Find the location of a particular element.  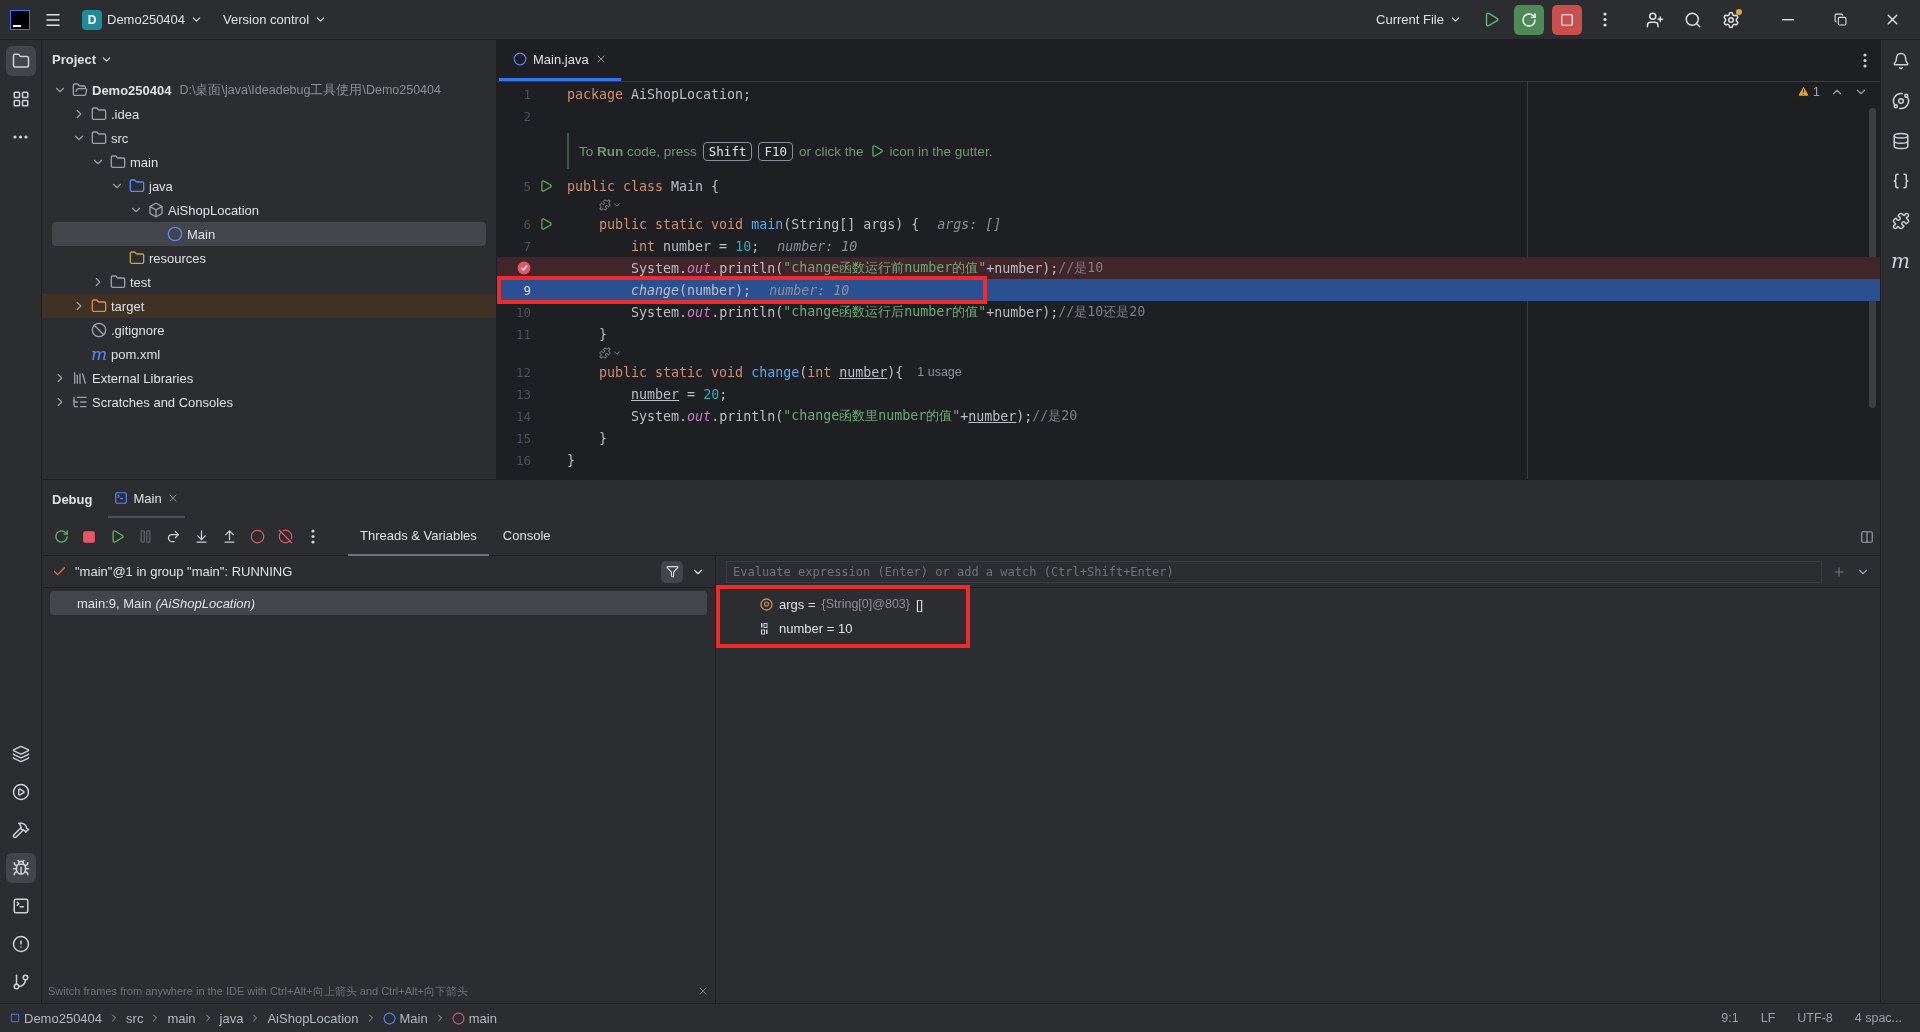

breadcrumb: java is located at coordinates (231, 1018).